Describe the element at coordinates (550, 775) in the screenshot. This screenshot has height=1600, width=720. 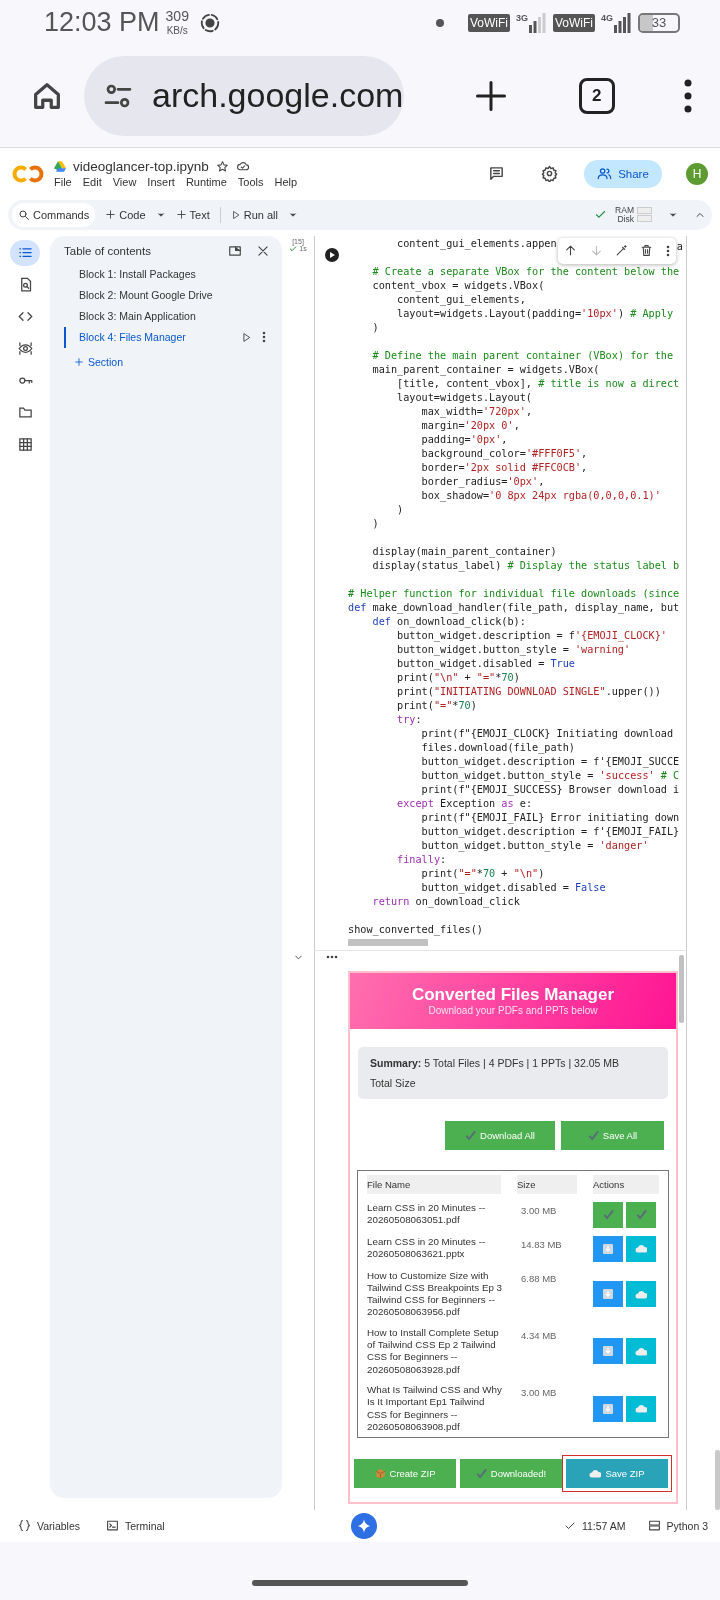
I see `code-line: button_widget.button_style = 'success' # C` at that location.